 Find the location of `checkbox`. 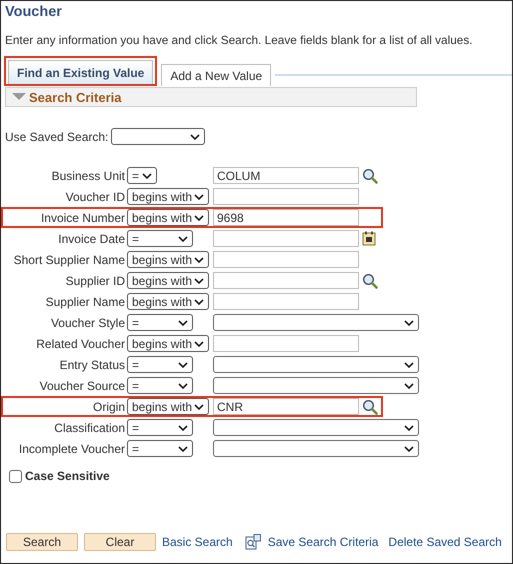

checkbox is located at coordinates (15, 476).